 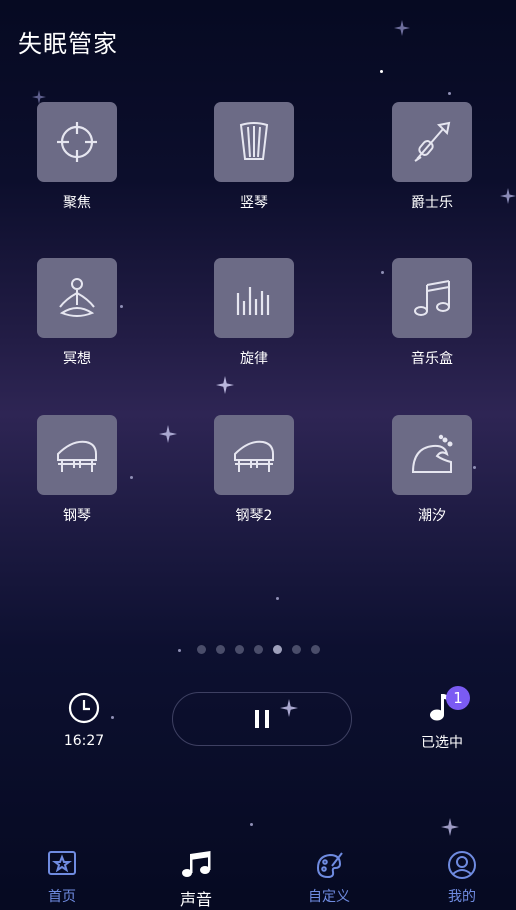 What do you see at coordinates (442, 719) in the screenshot?
I see `selected-sounds-button: 1 已选中` at bounding box center [442, 719].